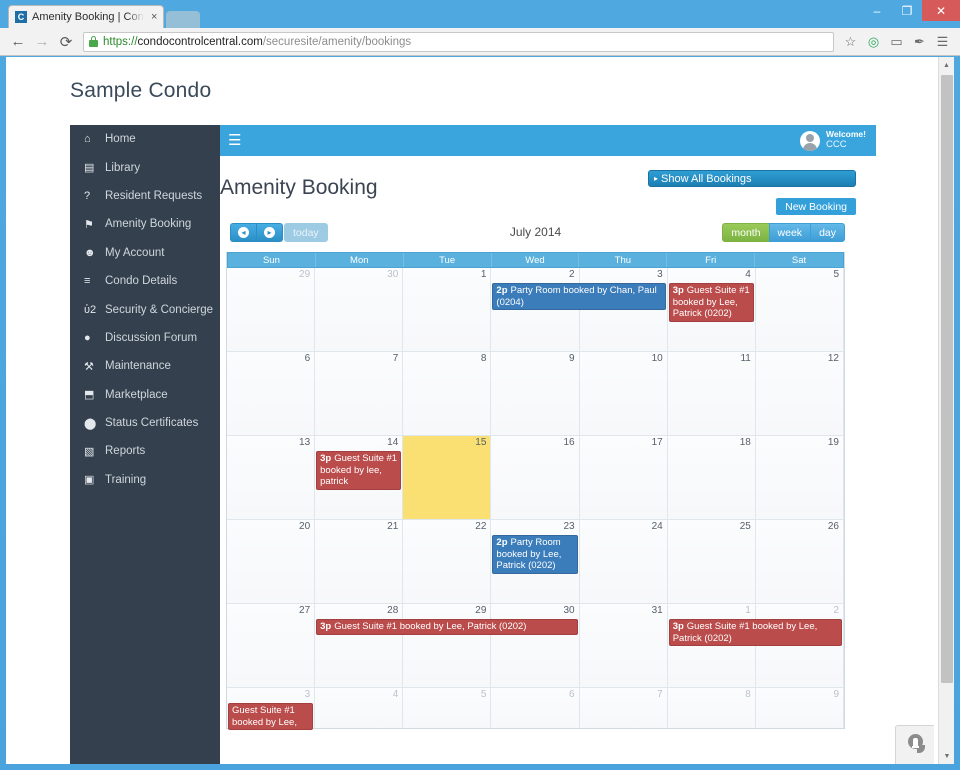 The width and height of the screenshot is (960, 770). I want to click on sidebar-item-label: Status Certificates, so click(152, 423).